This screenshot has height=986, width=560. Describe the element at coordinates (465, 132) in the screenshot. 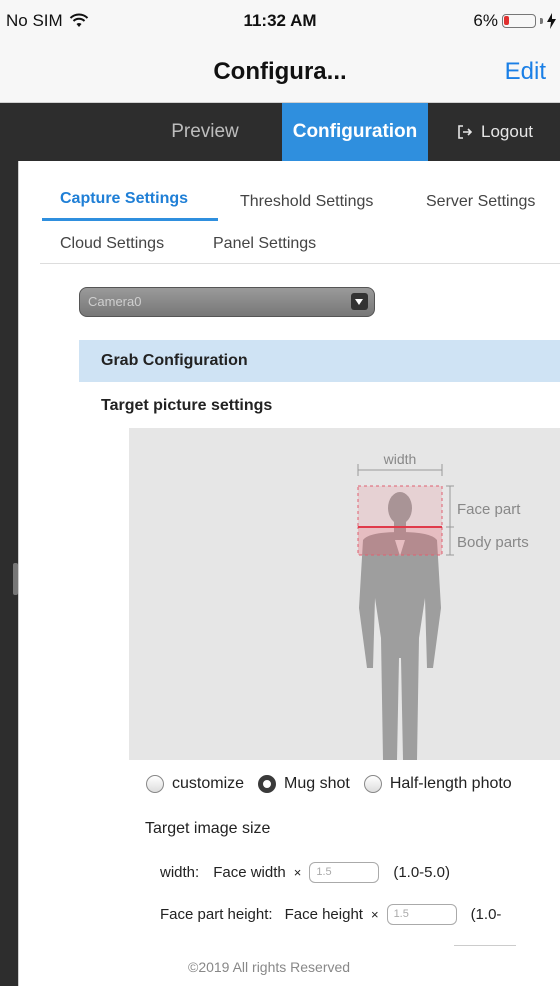

I see `logout-icon` at that location.